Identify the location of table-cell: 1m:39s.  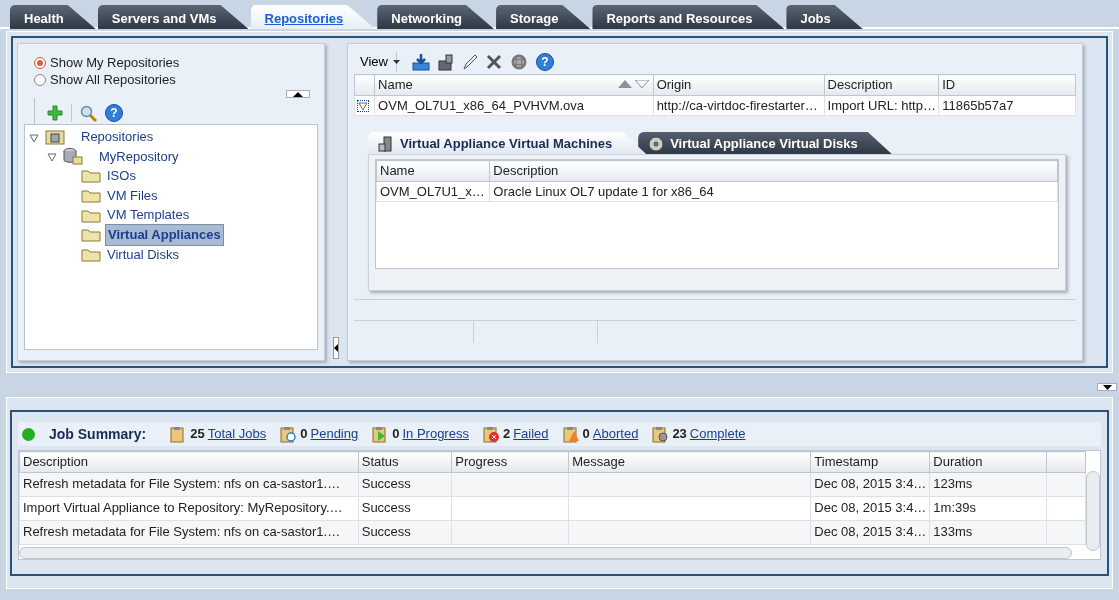
(988, 508).